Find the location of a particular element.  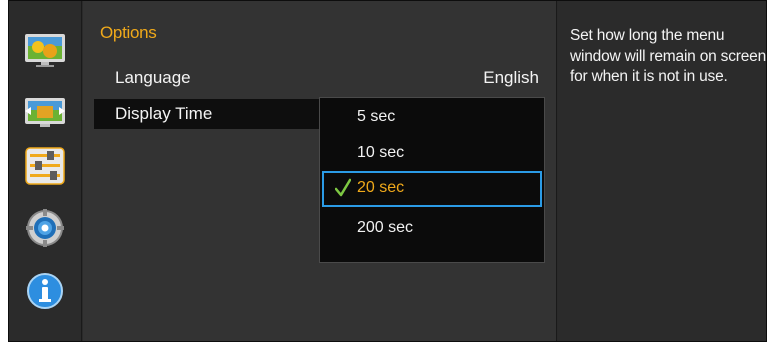

screen-size-icon is located at coordinates (45, 112).